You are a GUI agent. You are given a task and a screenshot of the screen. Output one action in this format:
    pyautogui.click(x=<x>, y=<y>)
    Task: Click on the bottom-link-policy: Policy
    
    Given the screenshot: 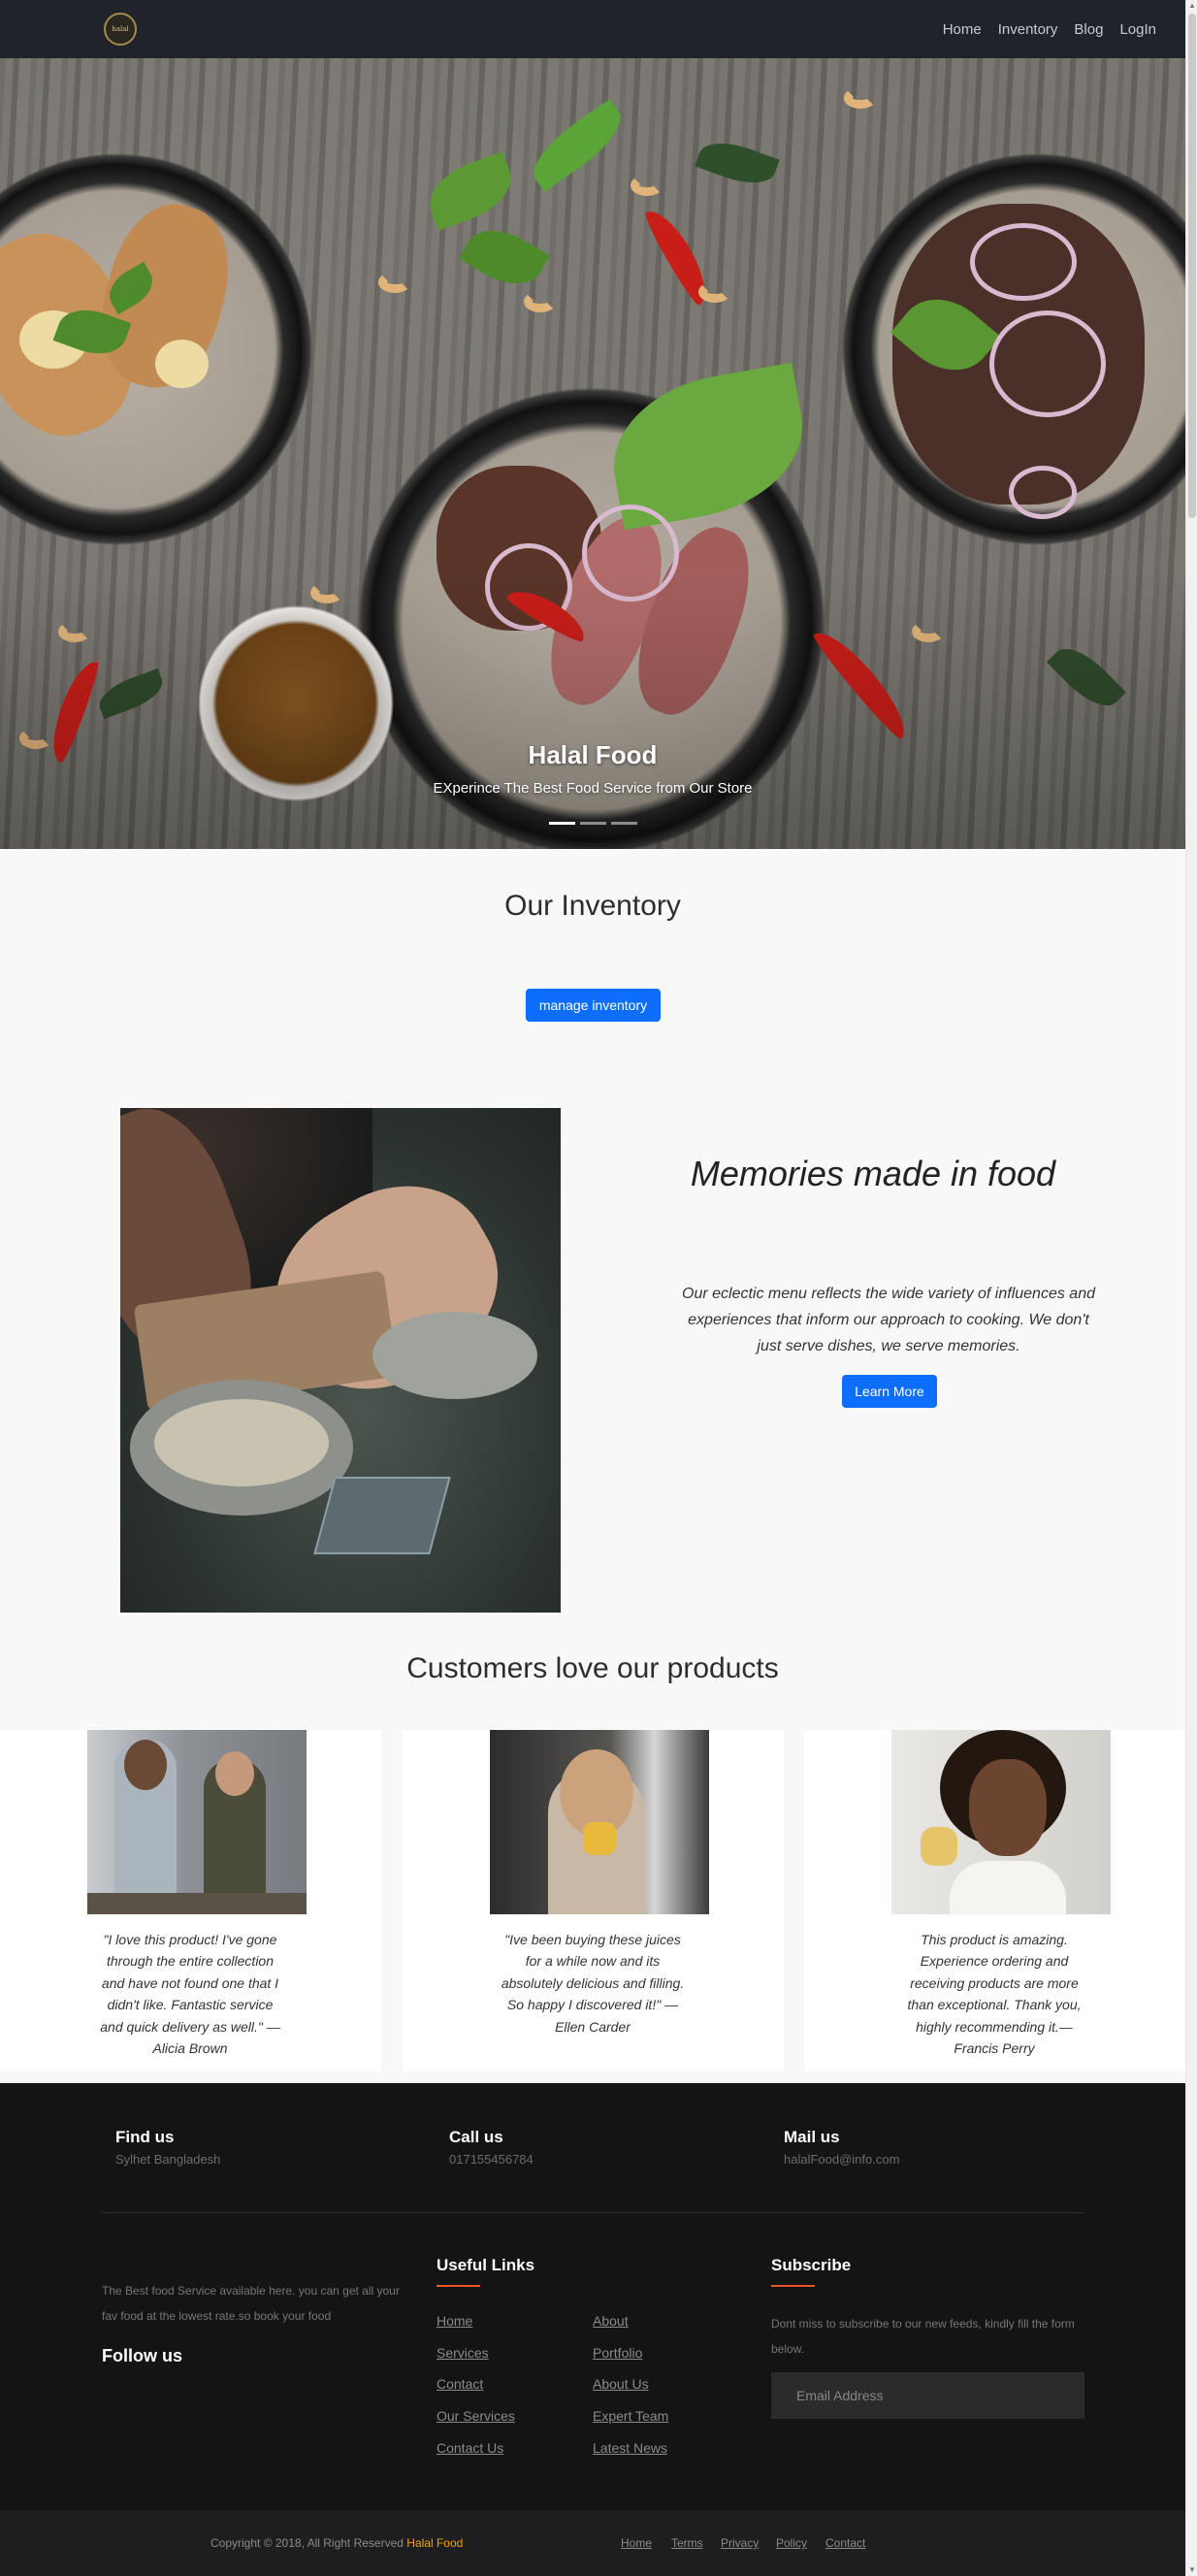 What is the action you would take?
    pyautogui.click(x=791, y=2543)
    